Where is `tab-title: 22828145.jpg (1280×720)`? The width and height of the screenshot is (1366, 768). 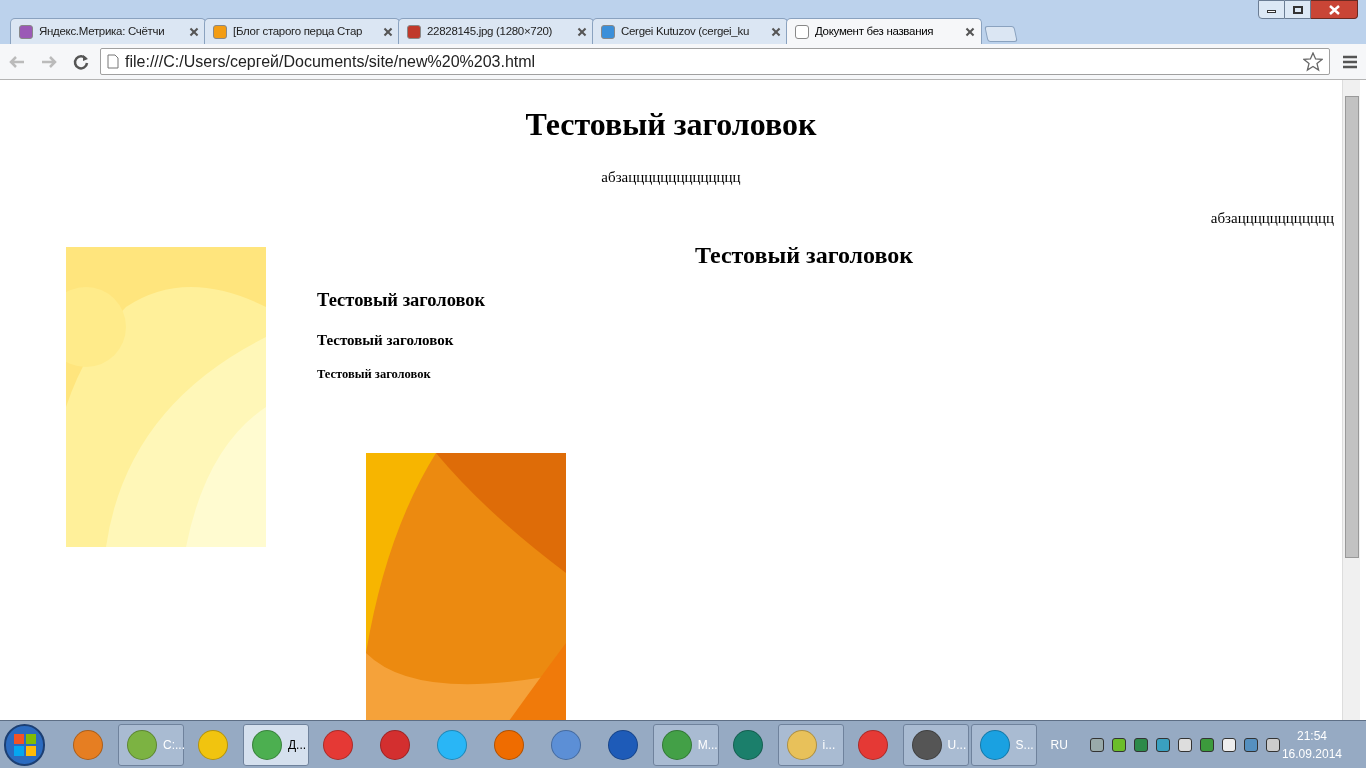
tab-title: 22828145.jpg (1280×720) is located at coordinates (490, 31).